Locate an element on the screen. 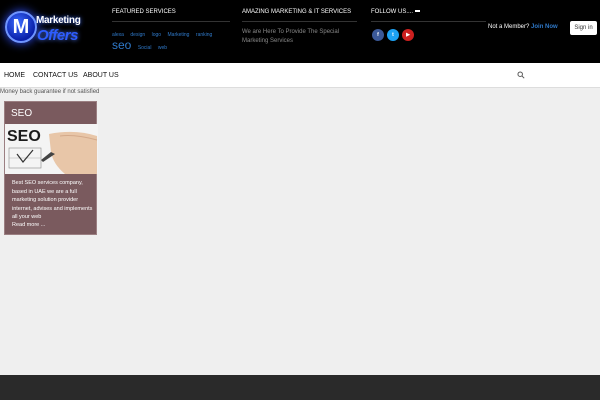  tag-link: ranking is located at coordinates (204, 35).